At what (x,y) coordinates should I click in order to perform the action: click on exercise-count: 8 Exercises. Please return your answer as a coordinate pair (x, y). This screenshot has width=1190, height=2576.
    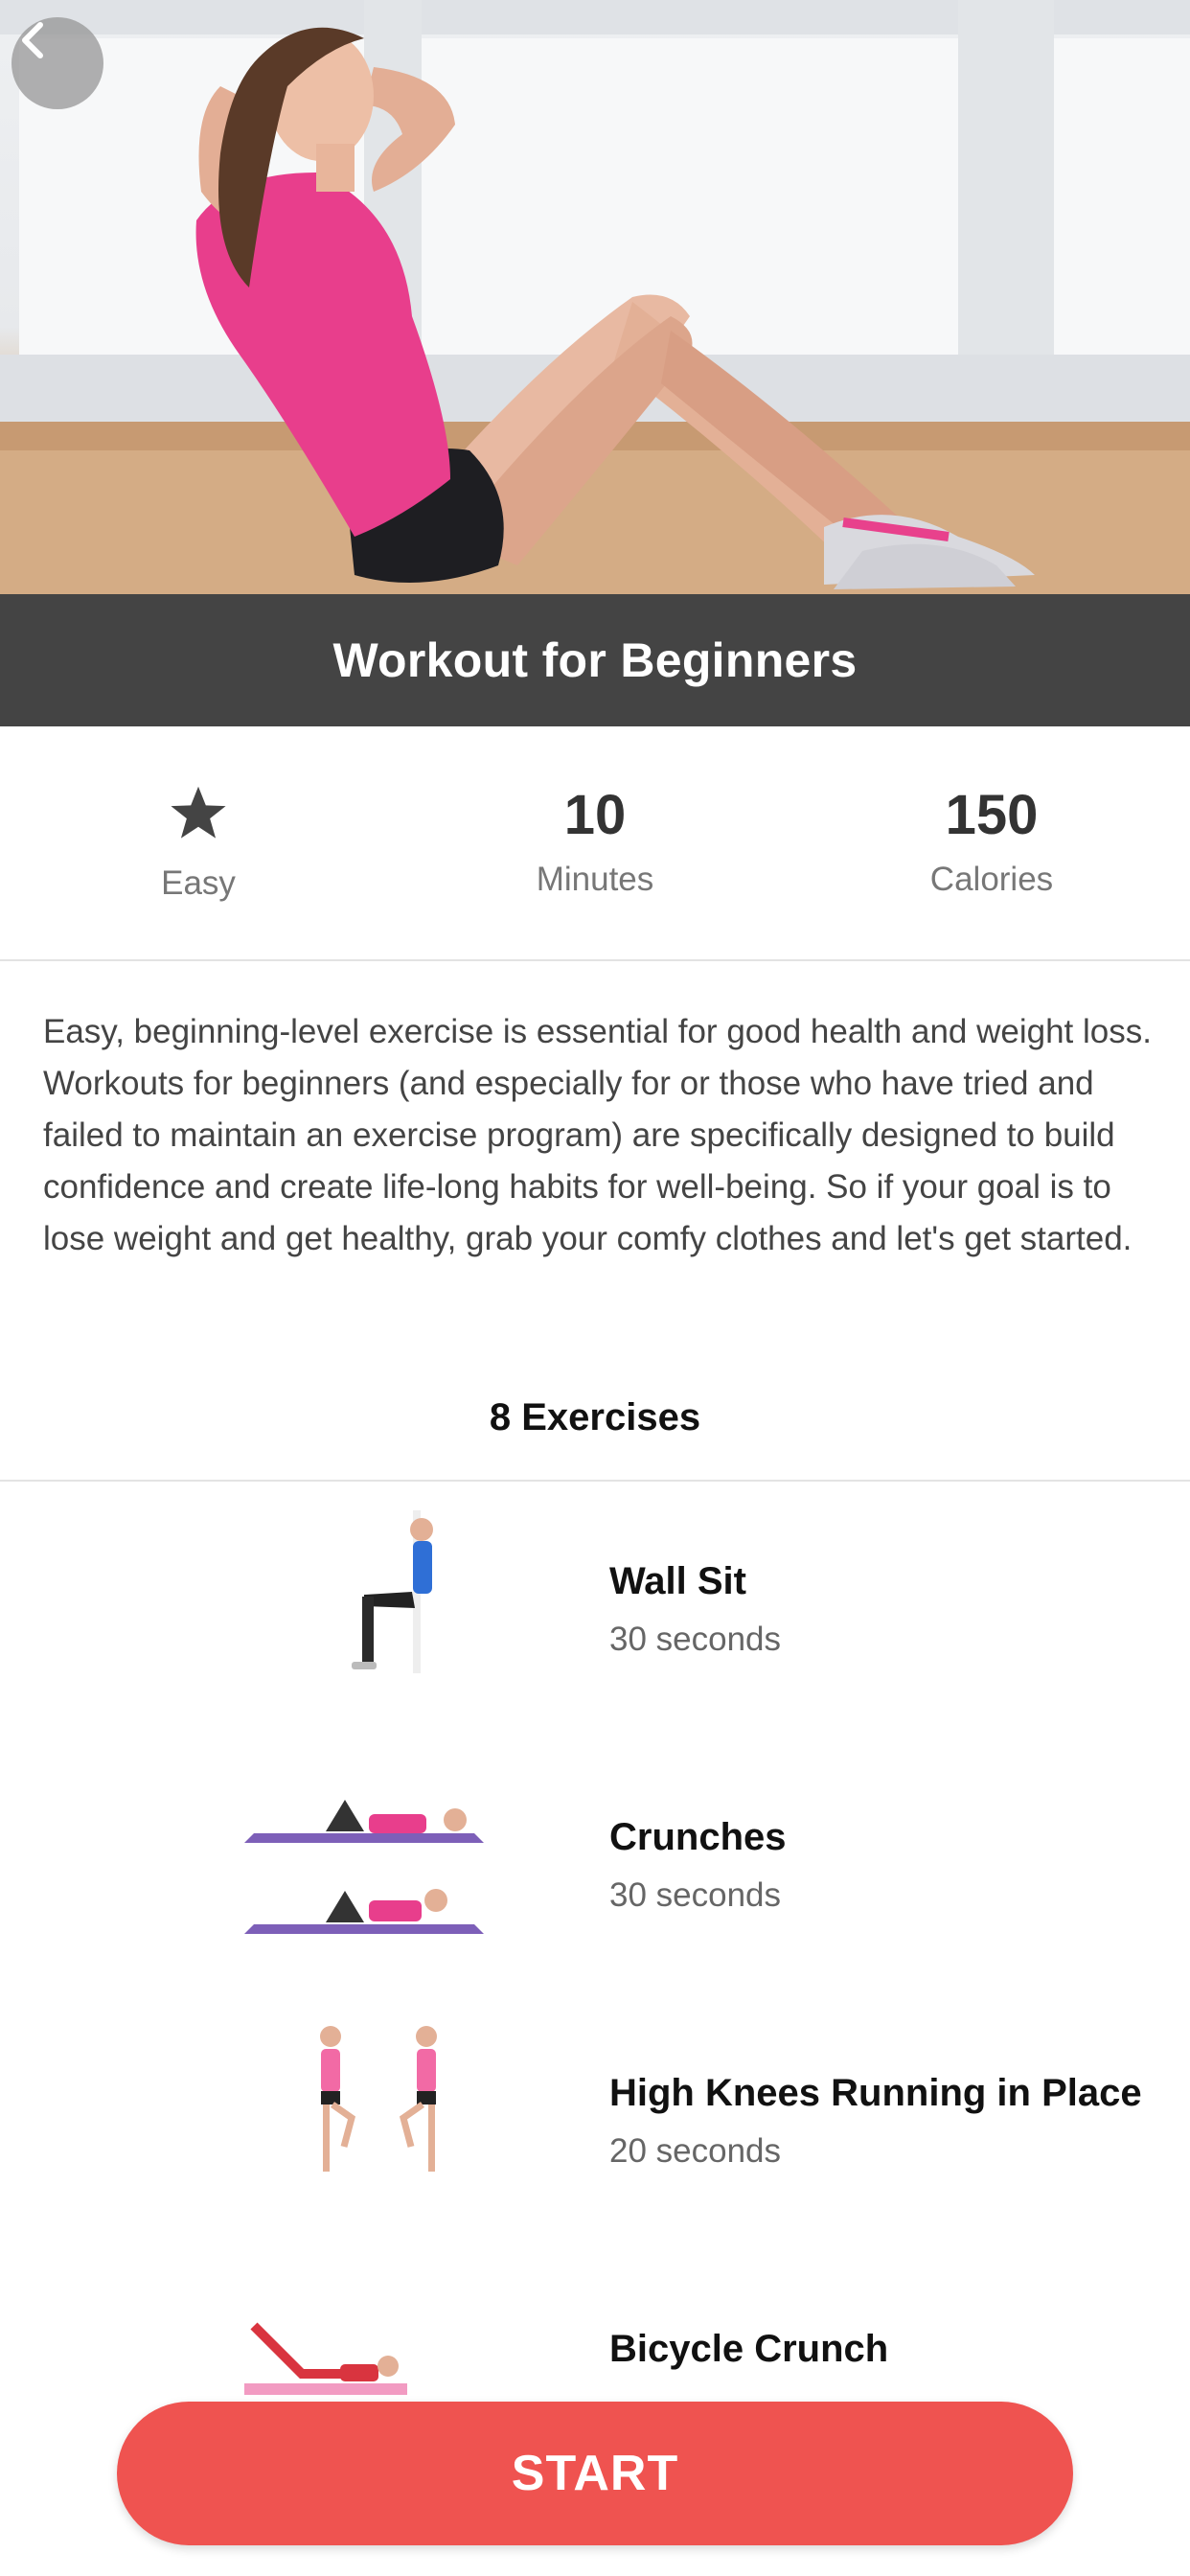
    Looking at the image, I should click on (595, 1417).